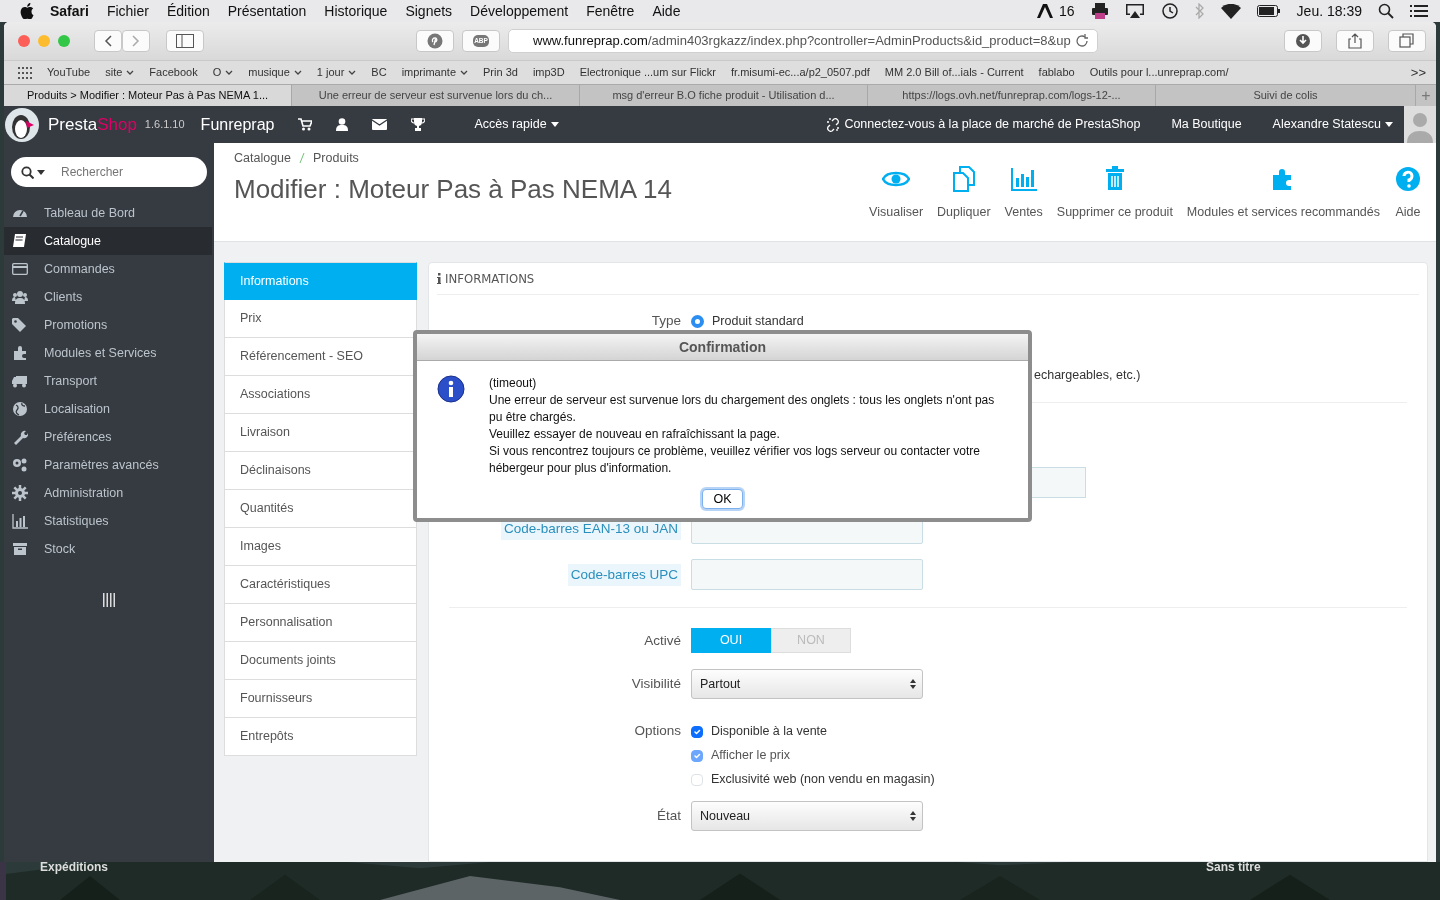  Describe the element at coordinates (983, 124) in the screenshot. I see `marketplace-link: Connectez-vous à la place de marché de PrestaShop` at that location.